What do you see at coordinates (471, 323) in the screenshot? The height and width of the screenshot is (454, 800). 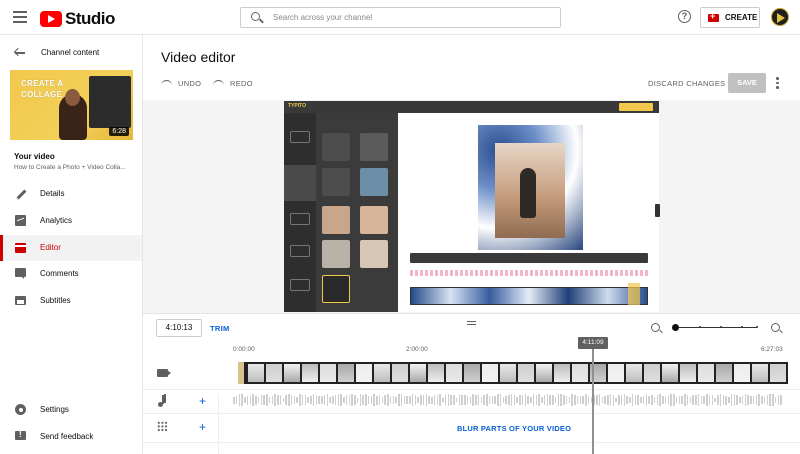 I see `resize-handle-icon` at bounding box center [471, 323].